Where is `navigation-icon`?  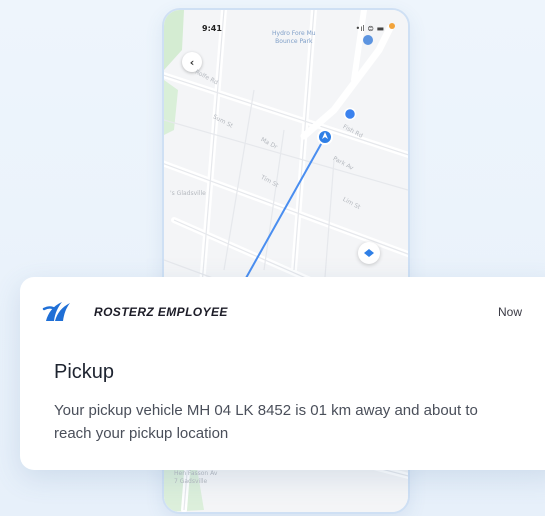 navigation-icon is located at coordinates (369, 253).